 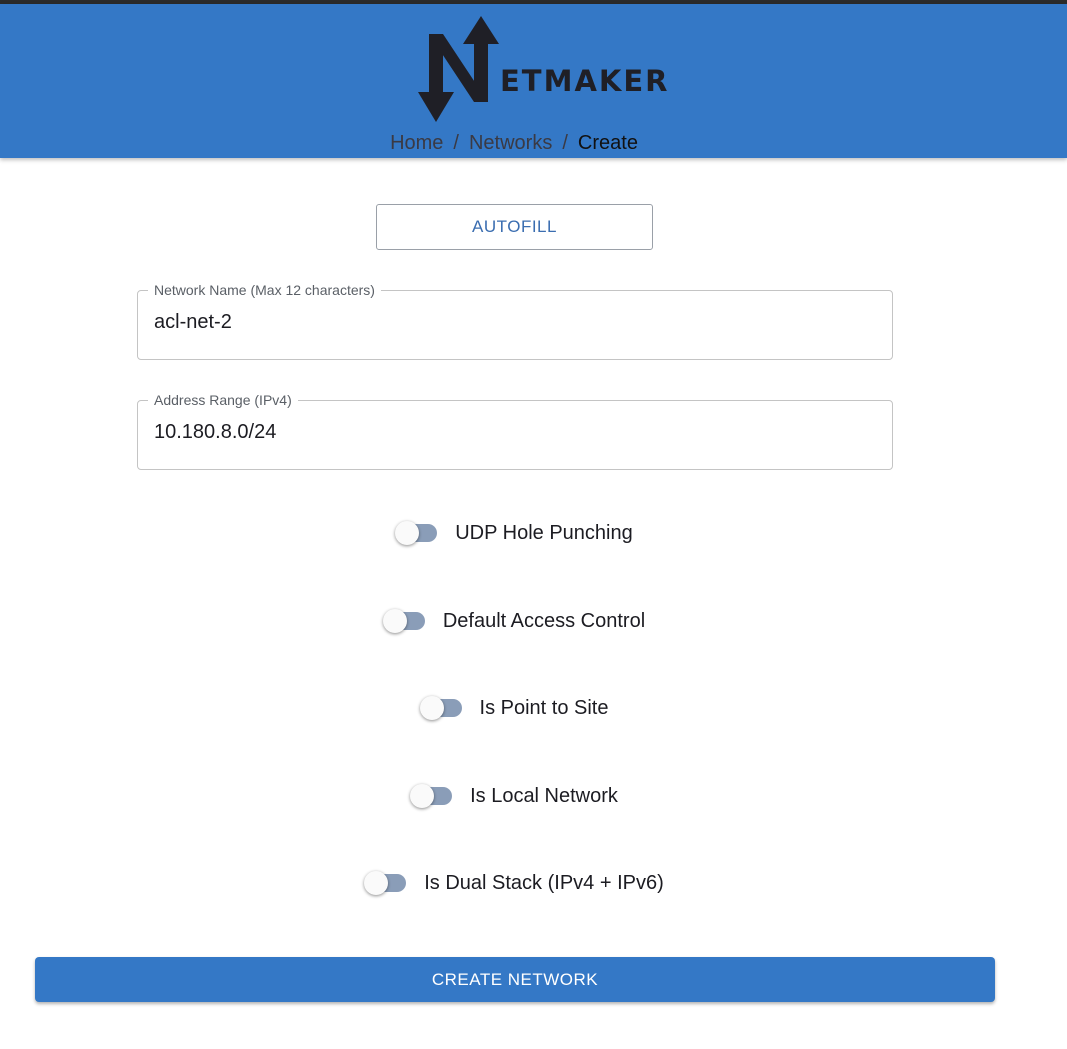 I want to click on udp-hole-punching-switch, so click(x=417, y=533).